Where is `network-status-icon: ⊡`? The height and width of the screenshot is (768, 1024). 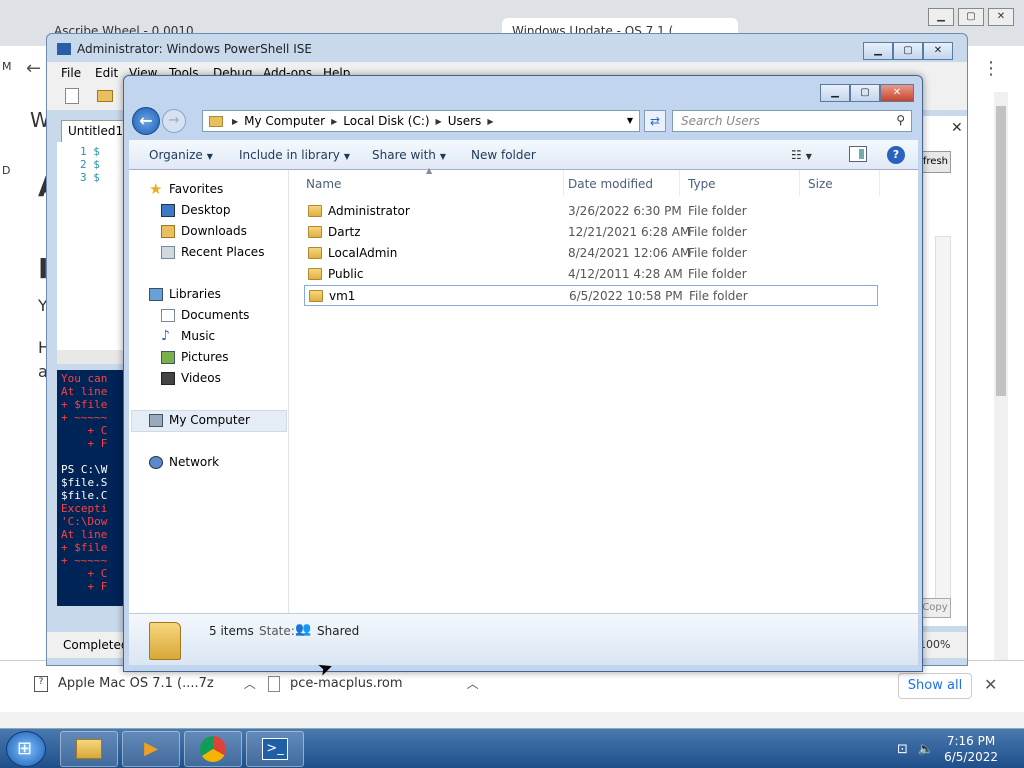
network-status-icon: ⊡ is located at coordinates (902, 749).